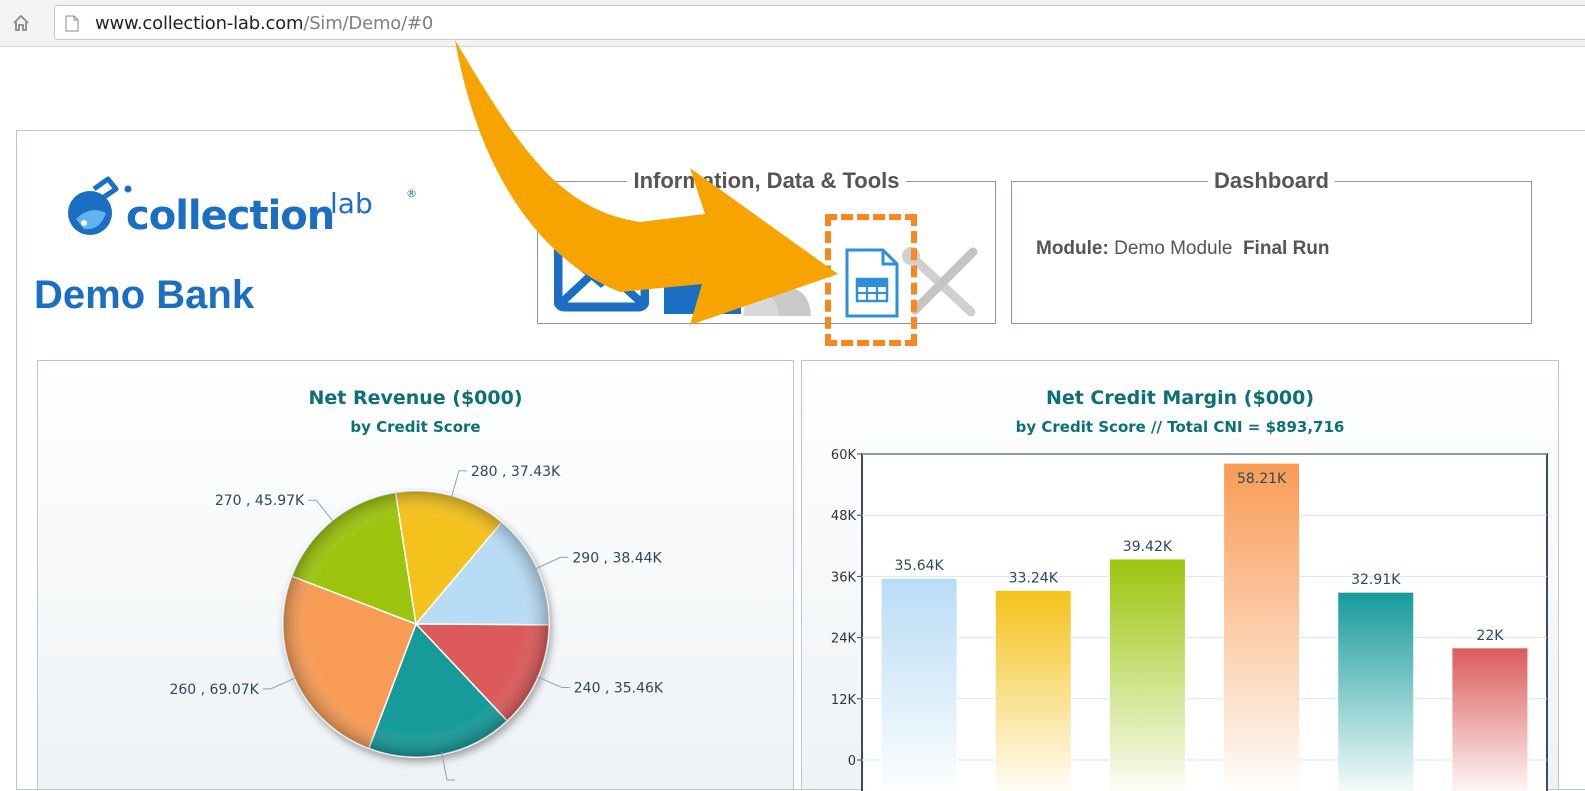  Describe the element at coordinates (230, 216) in the screenshot. I see `logo-text: collection` at that location.